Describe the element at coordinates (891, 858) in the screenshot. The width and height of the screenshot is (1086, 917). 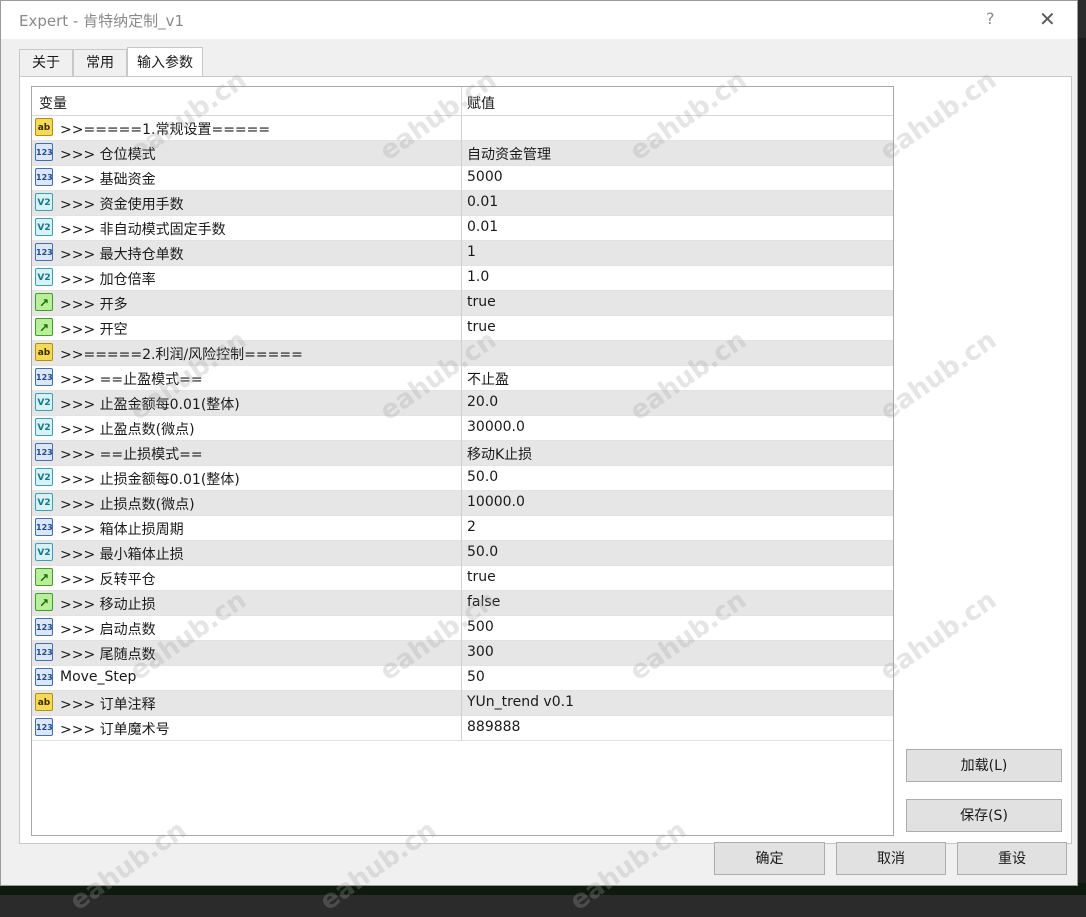
I see `cancel-button: 取消` at that location.